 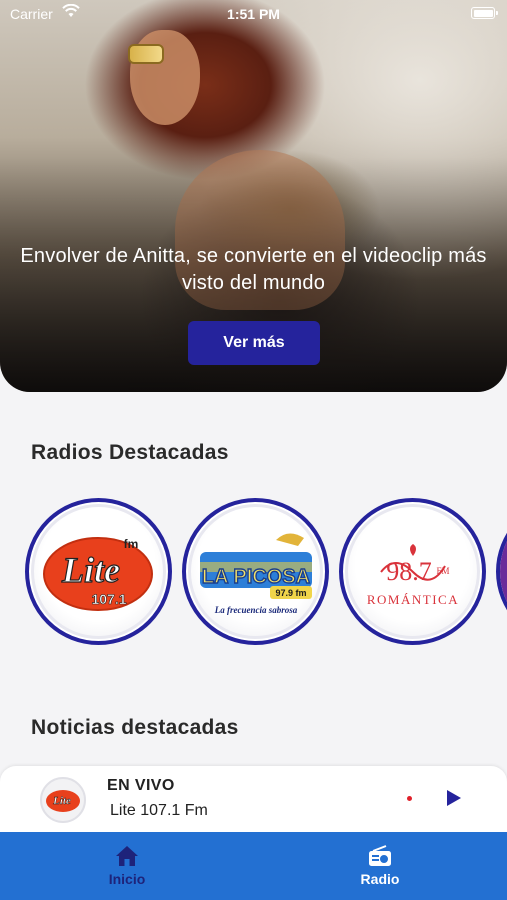 What do you see at coordinates (253, 866) in the screenshot?
I see `tab-bar: Inicio Radio` at bounding box center [253, 866].